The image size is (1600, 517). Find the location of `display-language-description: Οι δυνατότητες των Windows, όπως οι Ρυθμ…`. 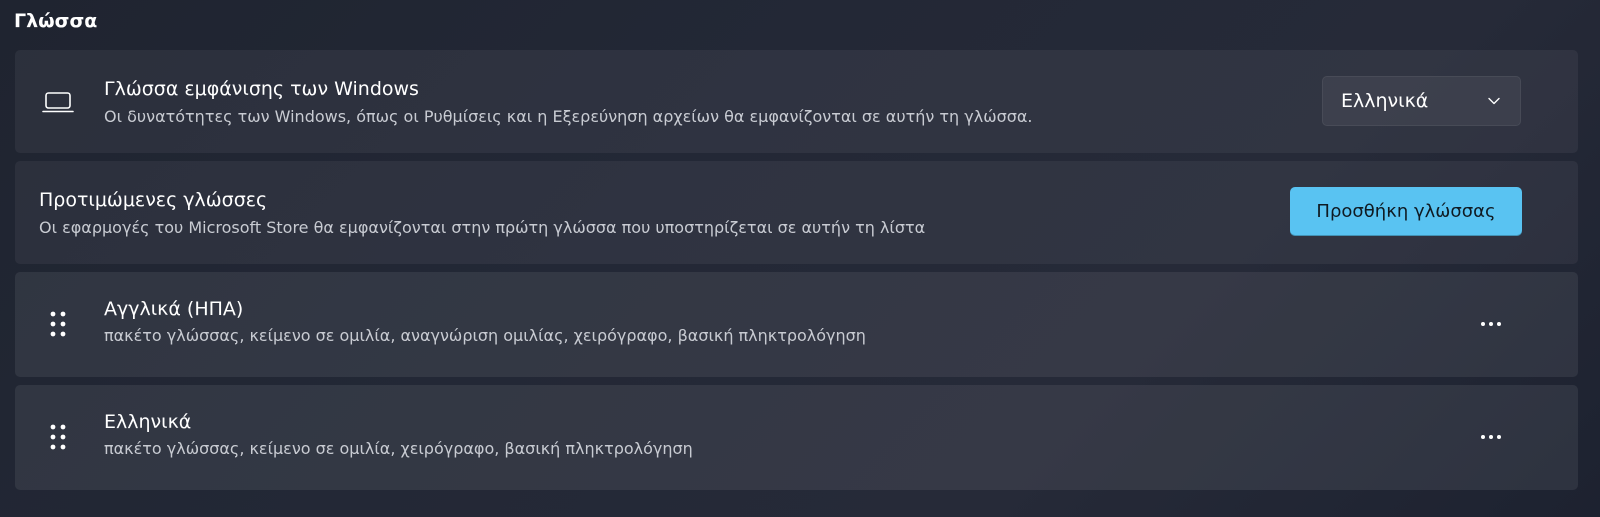

display-language-description: Οι δυνατότητες των Windows, όπως οι Ρυθμ… is located at coordinates (568, 116).